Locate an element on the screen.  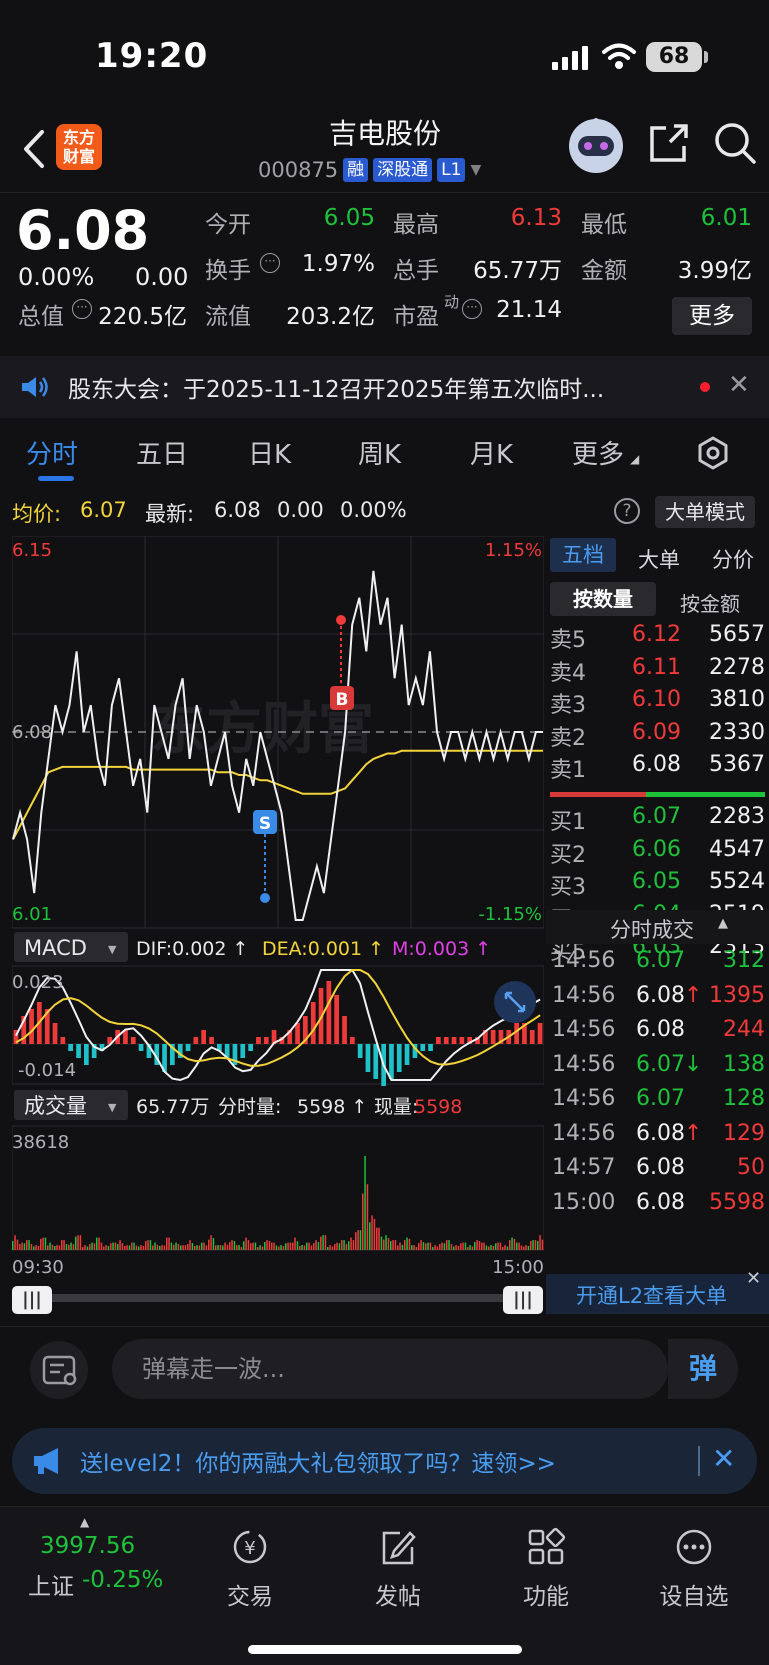
speaker-icon is located at coordinates (35, 387).